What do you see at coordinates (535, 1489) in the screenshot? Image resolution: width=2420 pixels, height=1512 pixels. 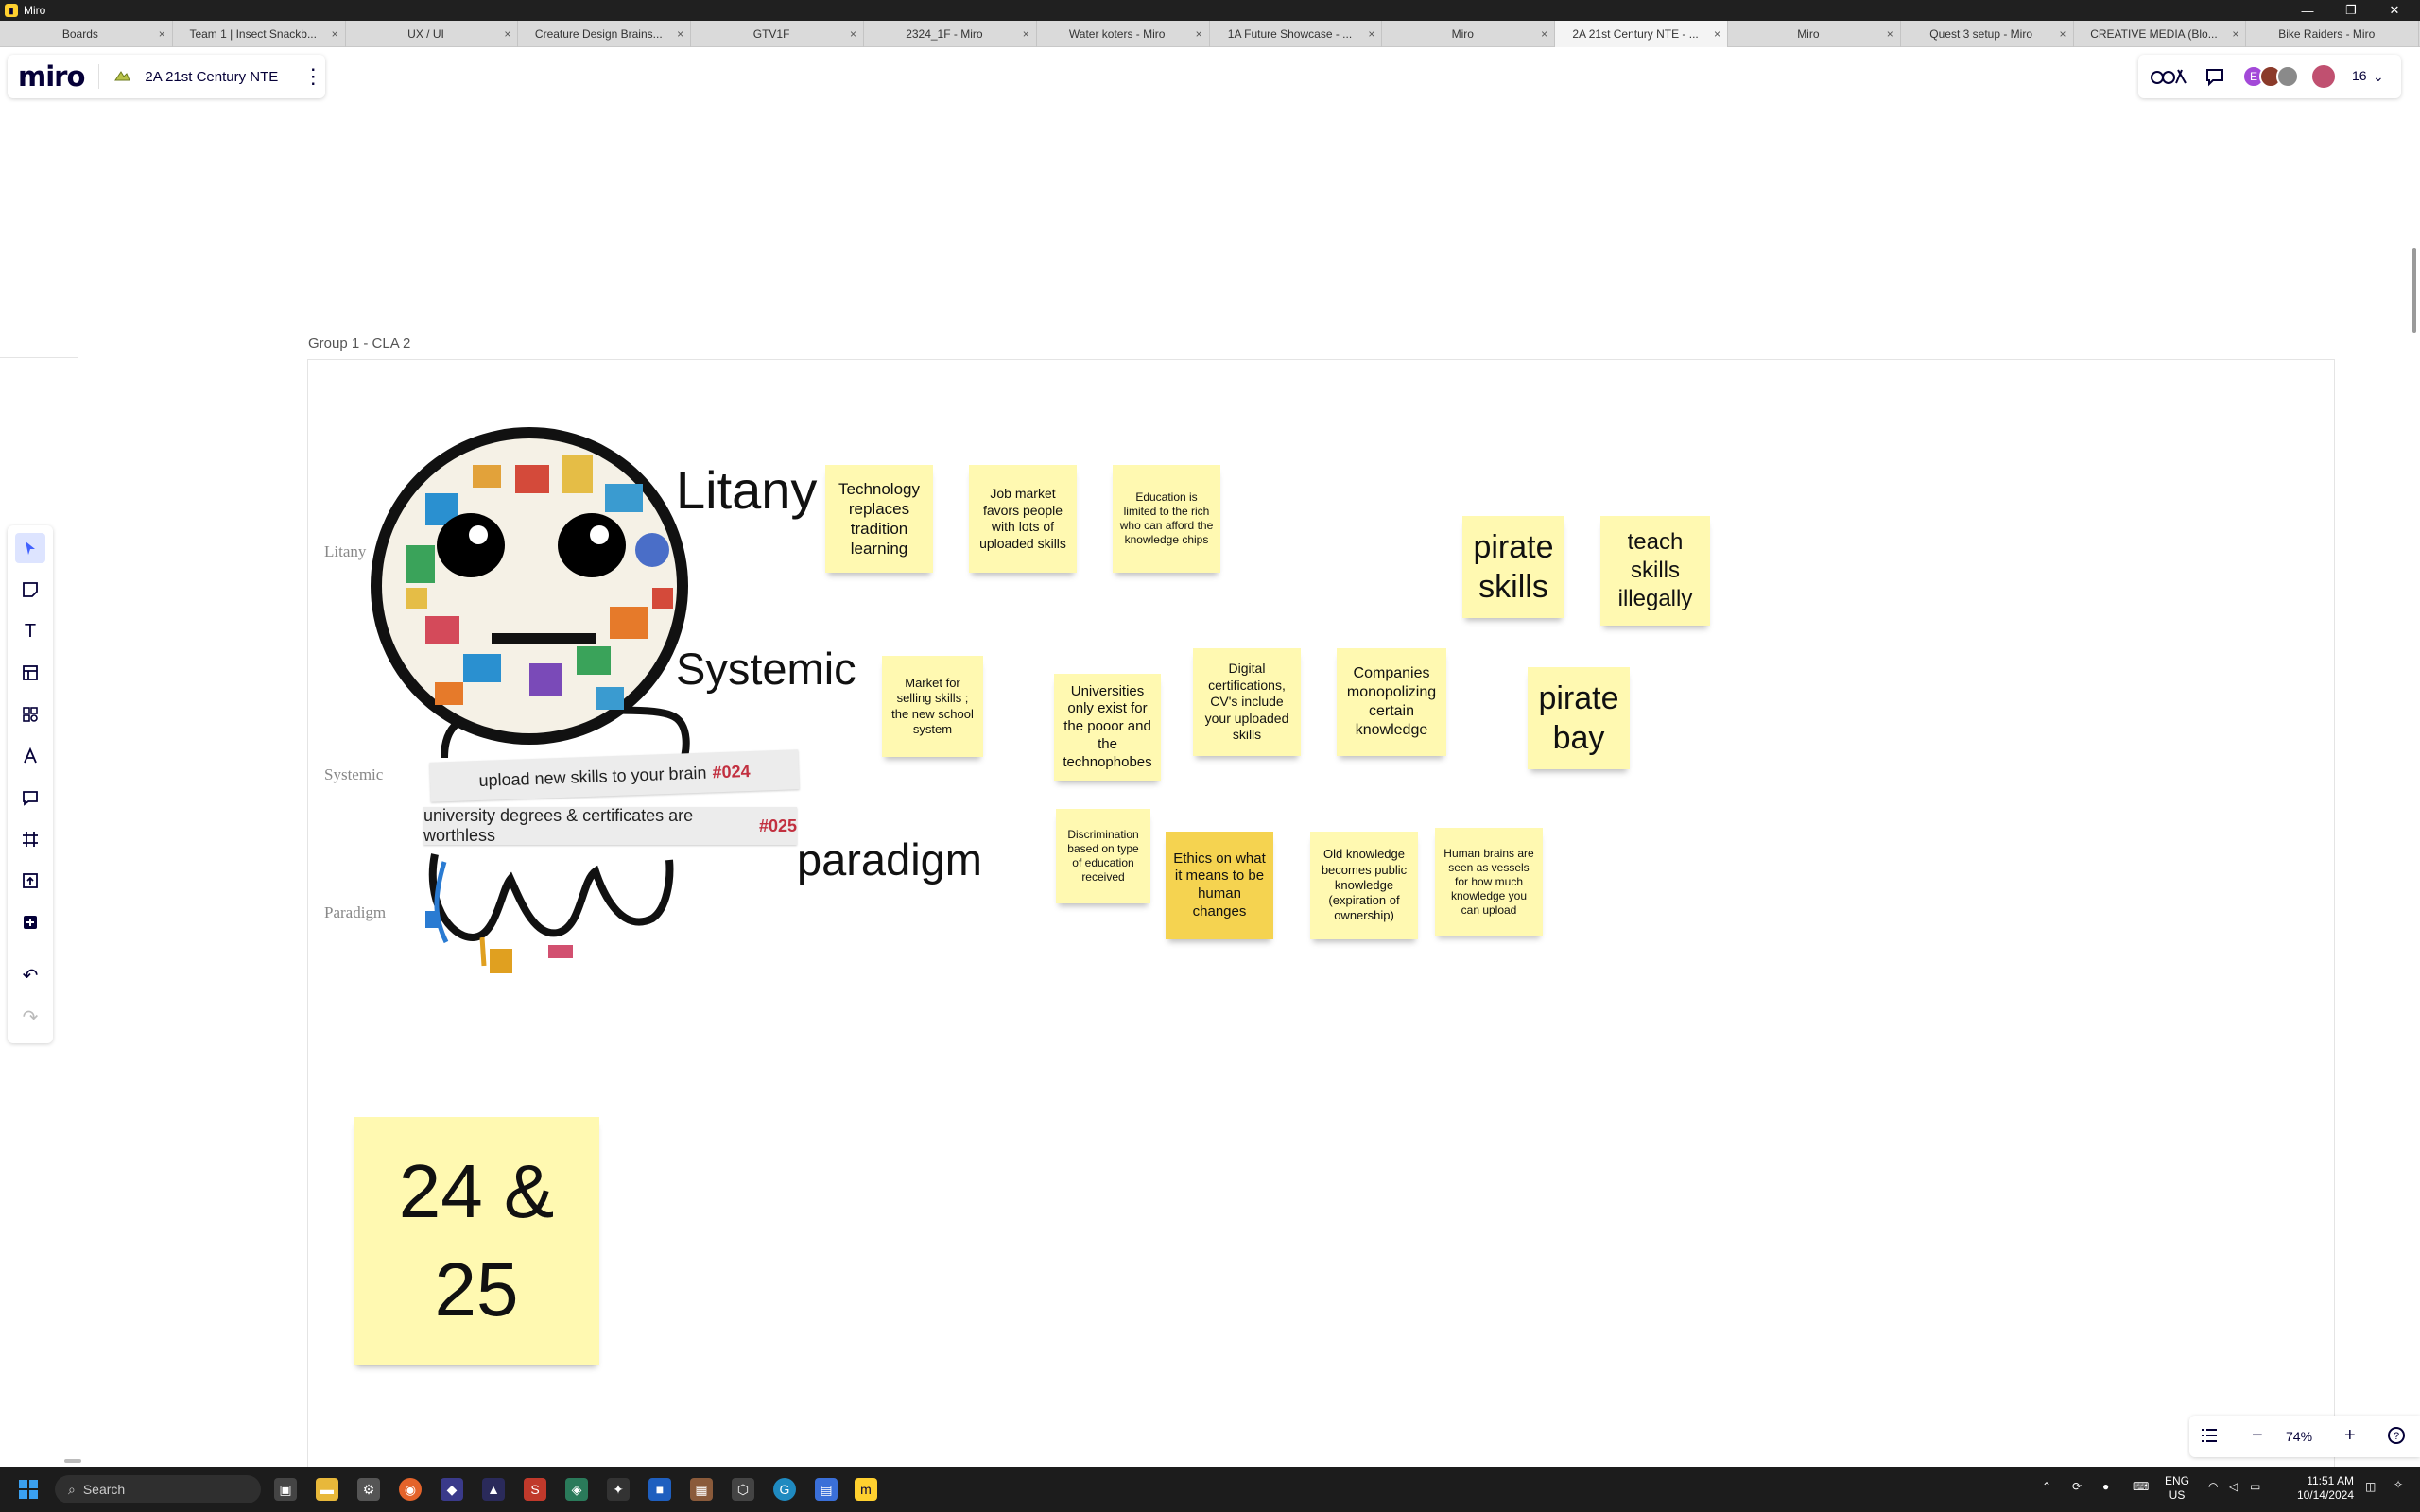 I see `app-icon: S` at bounding box center [535, 1489].